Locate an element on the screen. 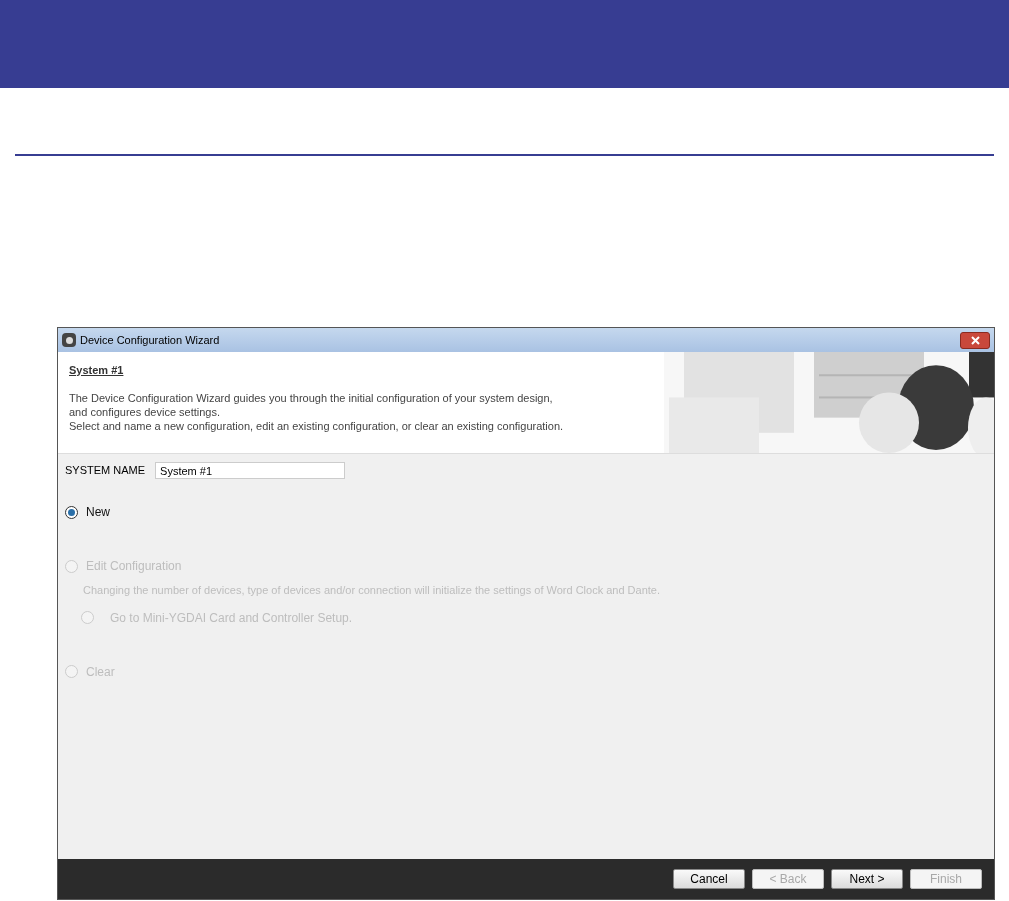 This screenshot has width=1009, height=901. field-label: SYSTEM NAME is located at coordinates (105, 471).